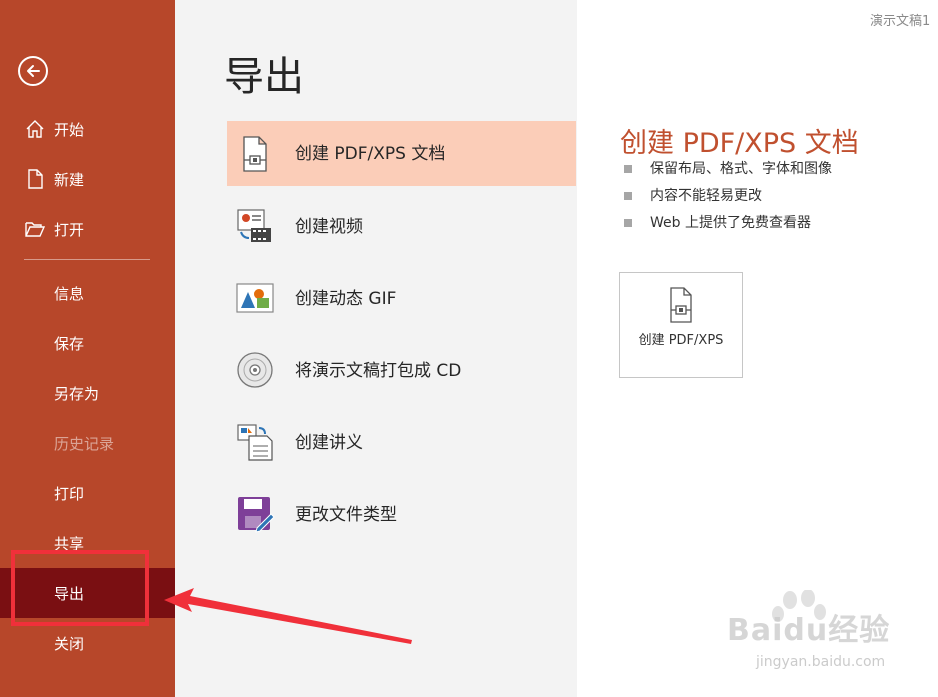 This screenshot has width=938, height=697. I want to click on watermark-url: jingyan.baidu.com, so click(821, 662).